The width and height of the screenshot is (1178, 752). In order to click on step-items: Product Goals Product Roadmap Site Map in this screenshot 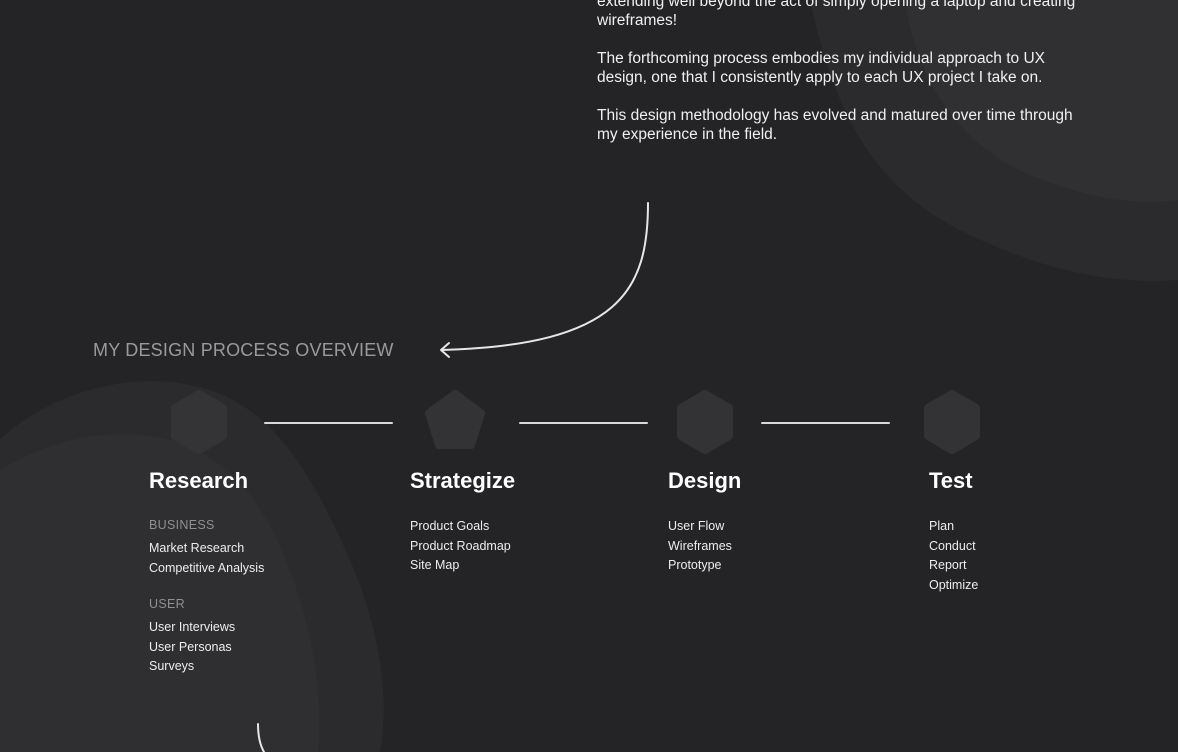, I will do `click(462, 546)`.